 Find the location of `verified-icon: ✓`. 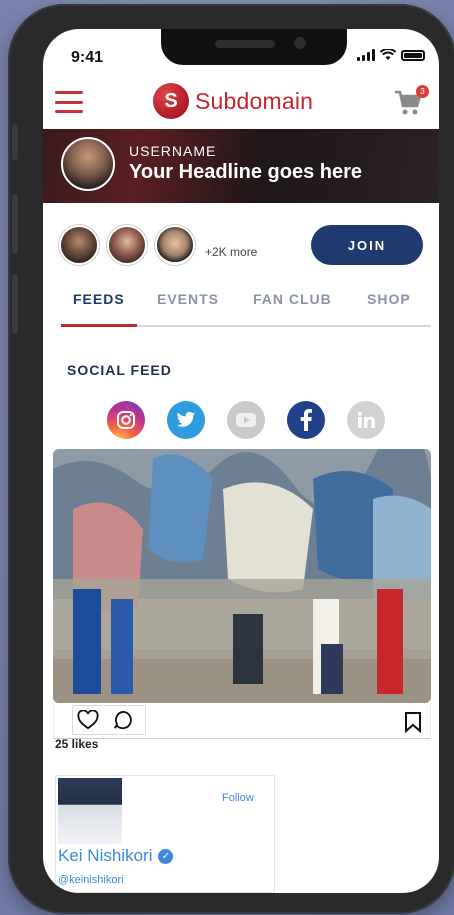

verified-icon: ✓ is located at coordinates (166, 856).